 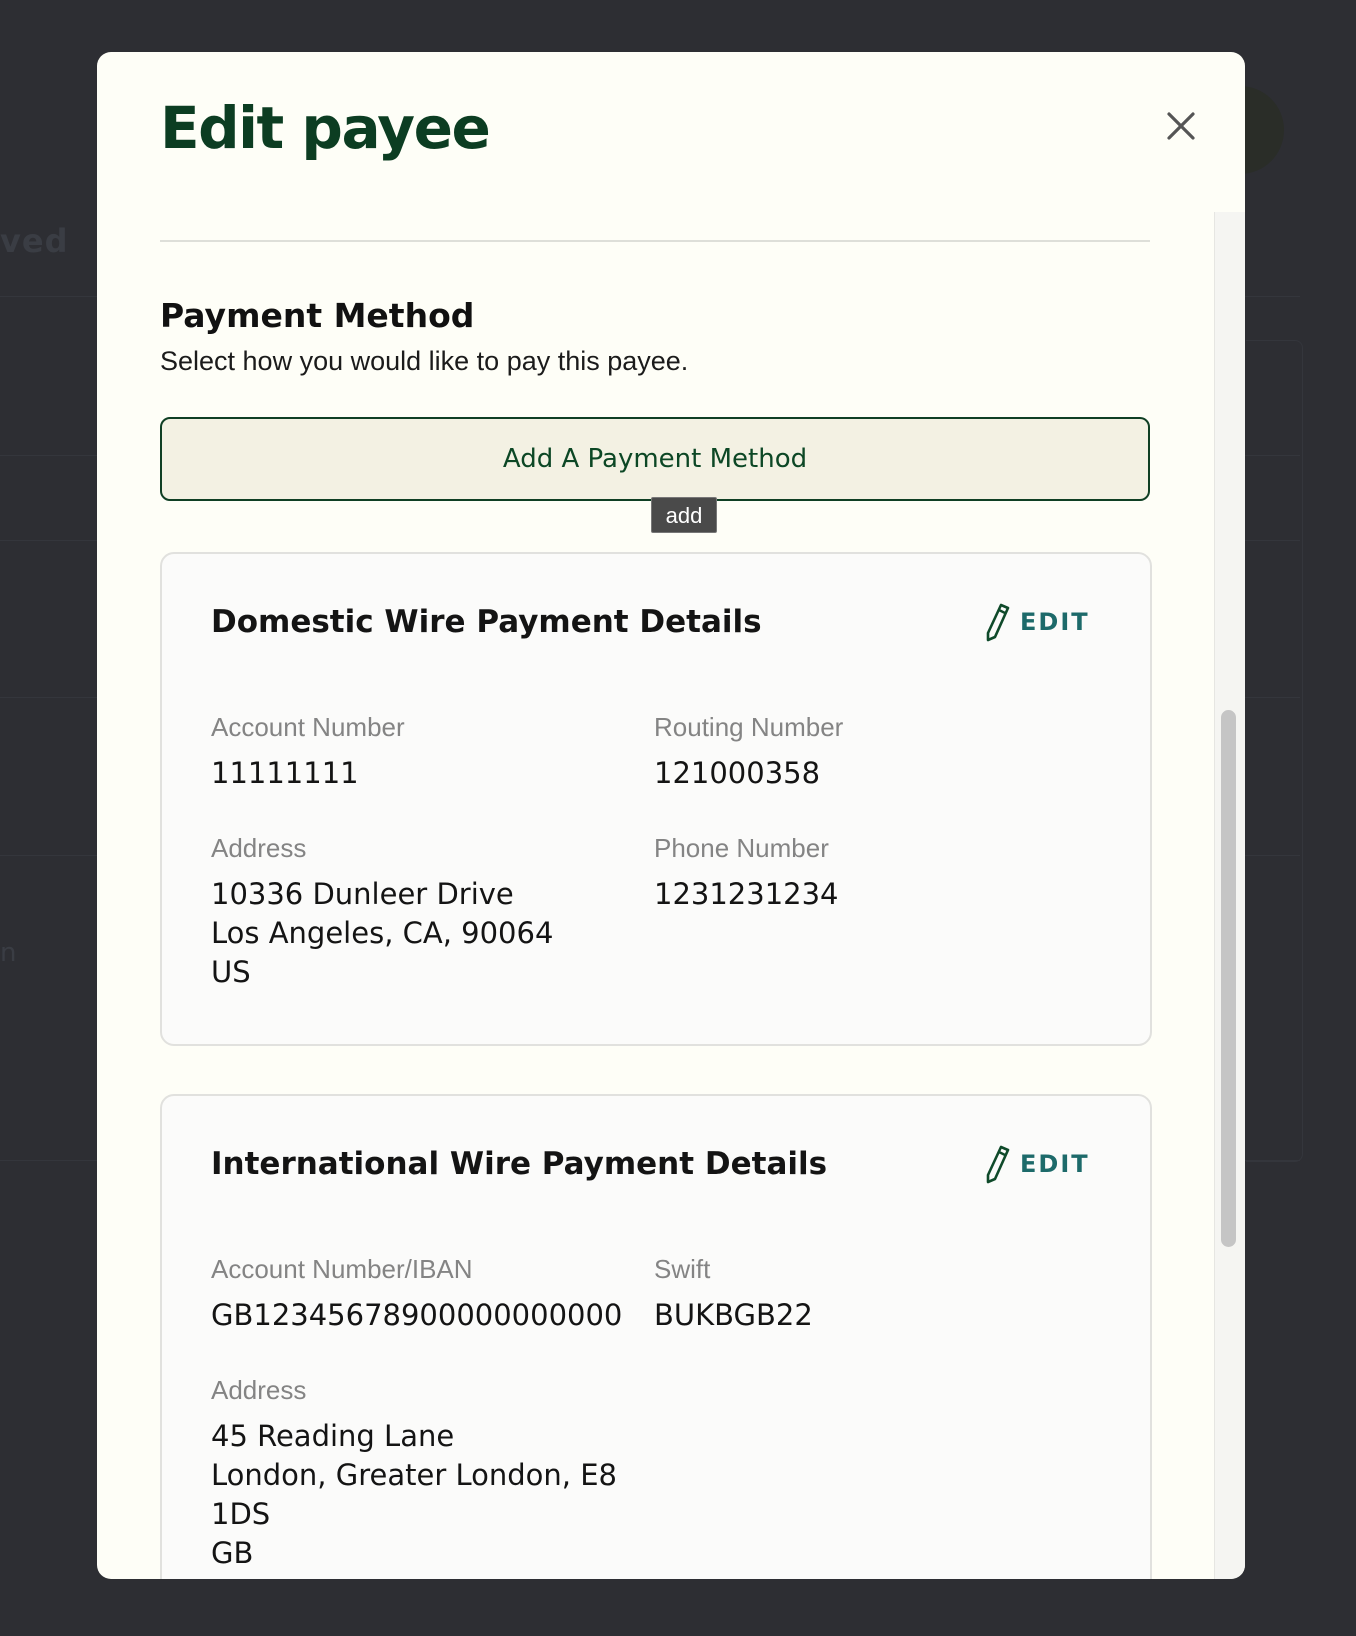 I want to click on phone-number-label: Phone Number, so click(x=741, y=848).